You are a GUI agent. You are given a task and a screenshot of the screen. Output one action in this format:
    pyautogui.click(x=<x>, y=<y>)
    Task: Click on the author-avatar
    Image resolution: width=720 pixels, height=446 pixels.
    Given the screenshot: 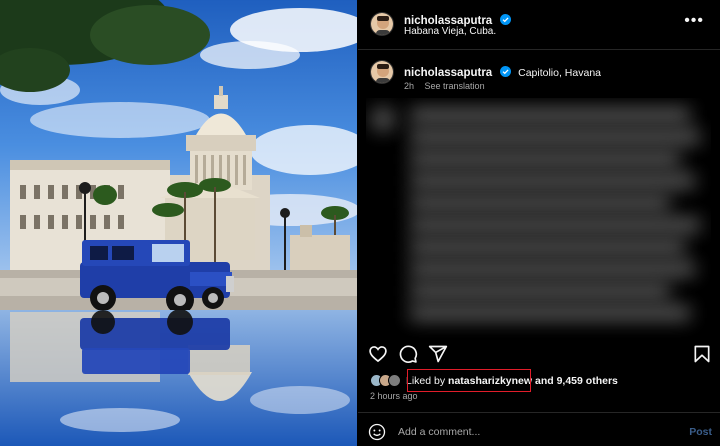 What is the action you would take?
    pyautogui.click(x=382, y=24)
    